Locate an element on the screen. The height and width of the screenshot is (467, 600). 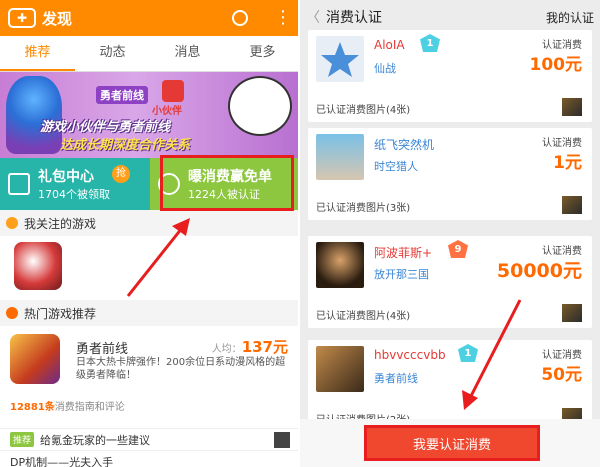
tab-recommend: 推荐 is located at coordinates (37, 53).